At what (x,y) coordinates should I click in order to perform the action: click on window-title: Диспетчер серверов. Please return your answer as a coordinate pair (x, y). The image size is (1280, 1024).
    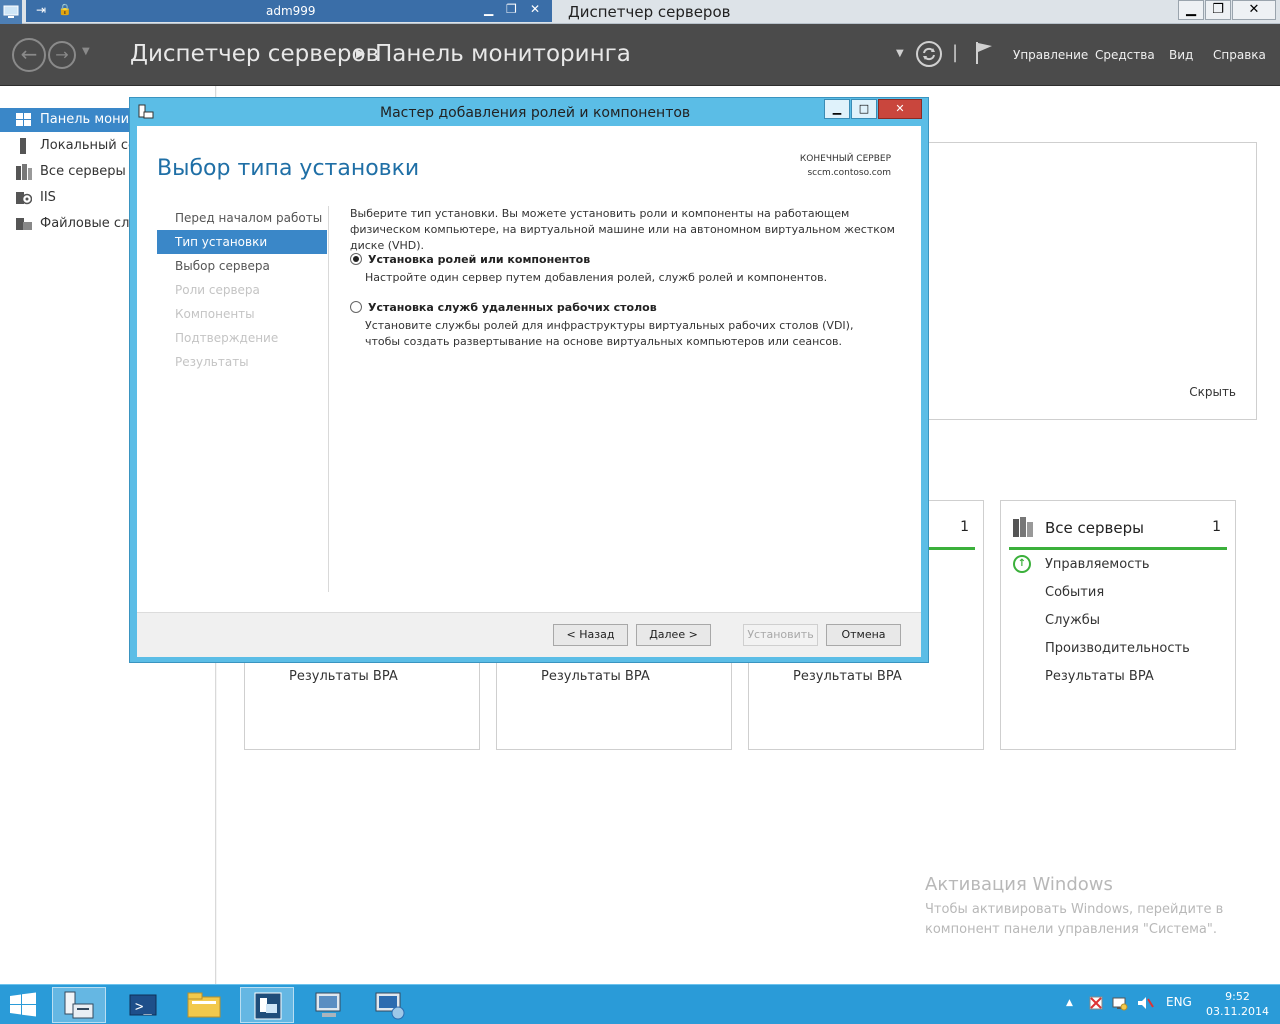
    Looking at the image, I should click on (649, 12).